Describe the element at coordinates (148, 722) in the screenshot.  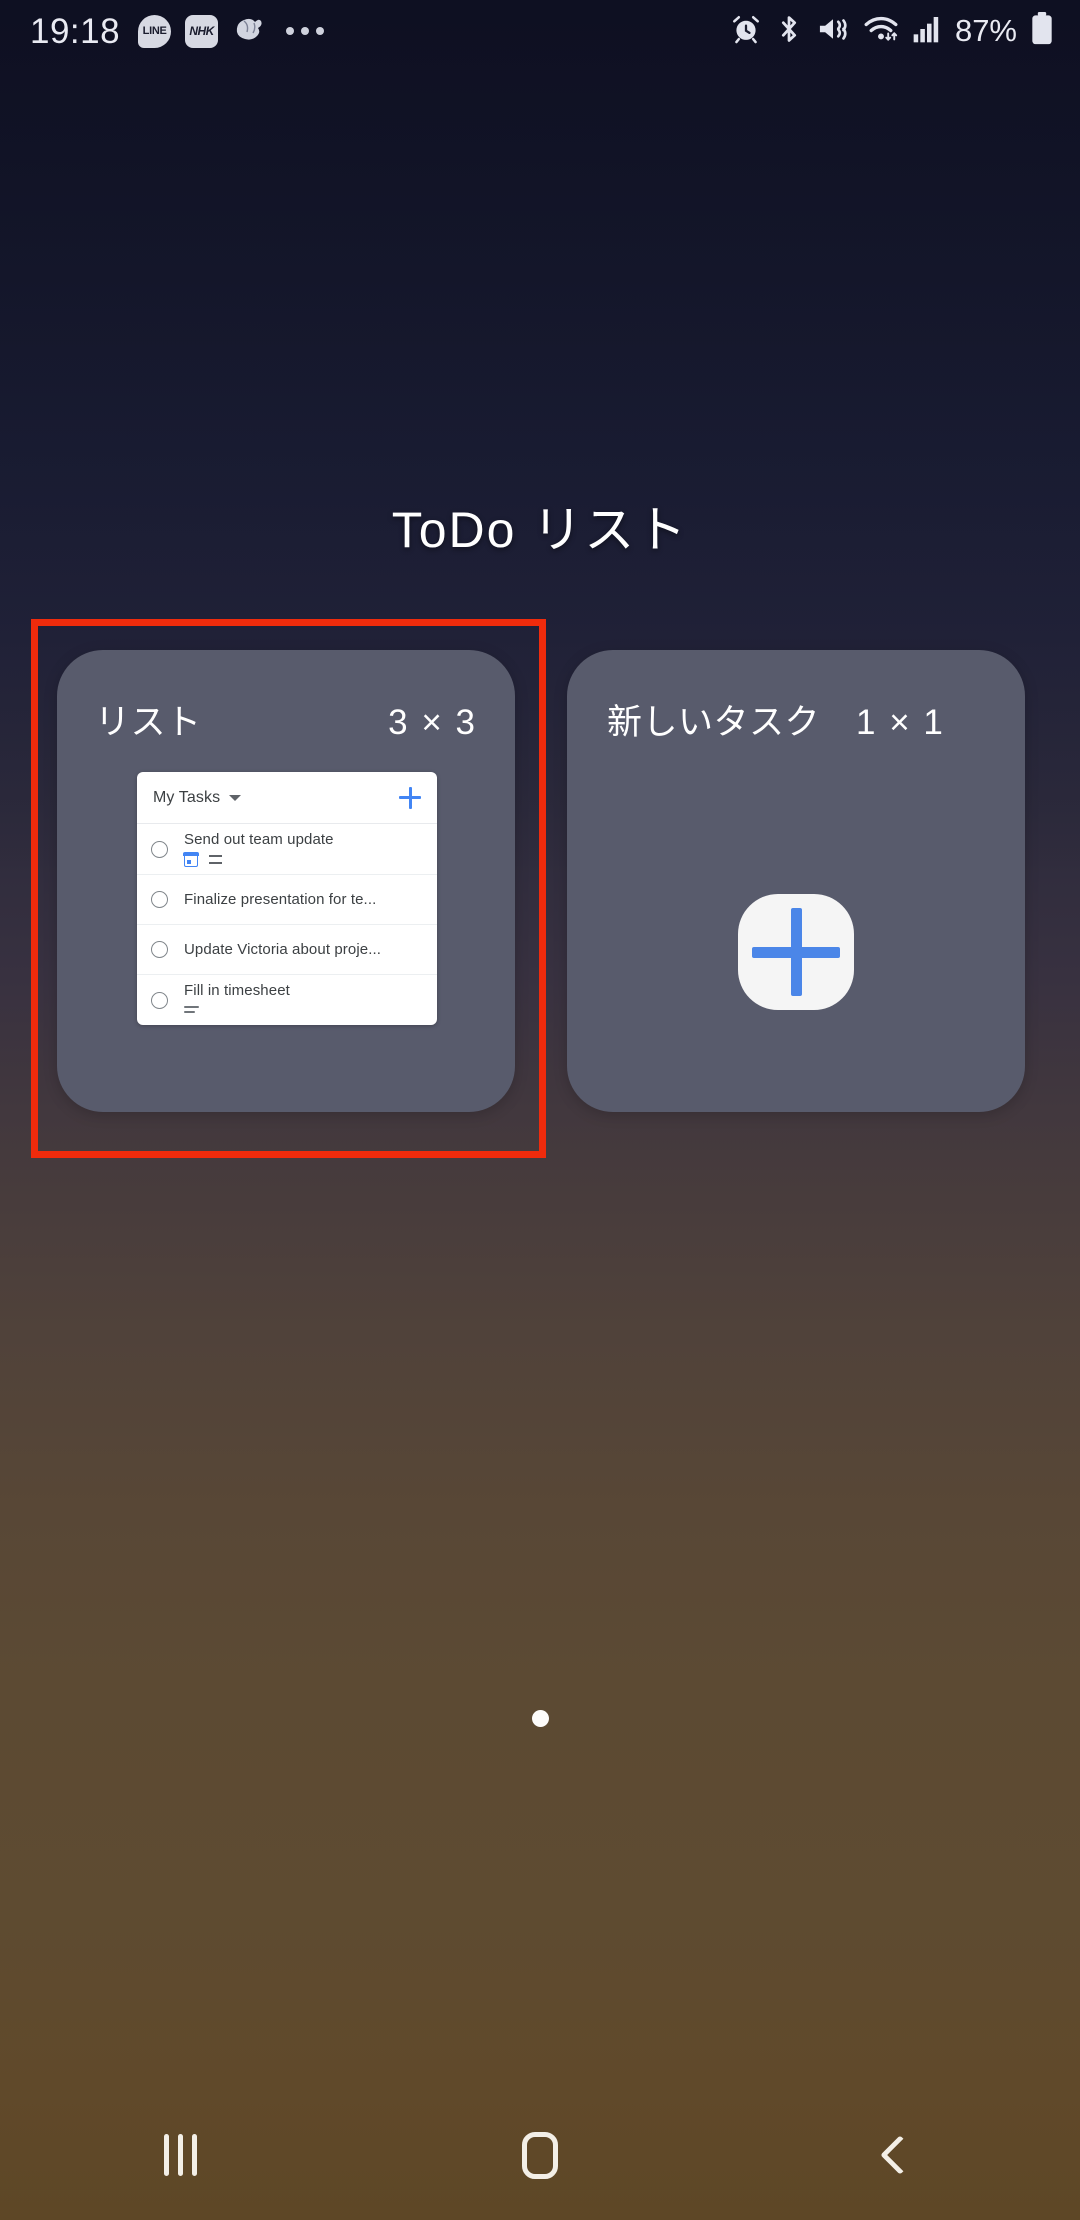
I see `widget-list-name: リスト` at that location.